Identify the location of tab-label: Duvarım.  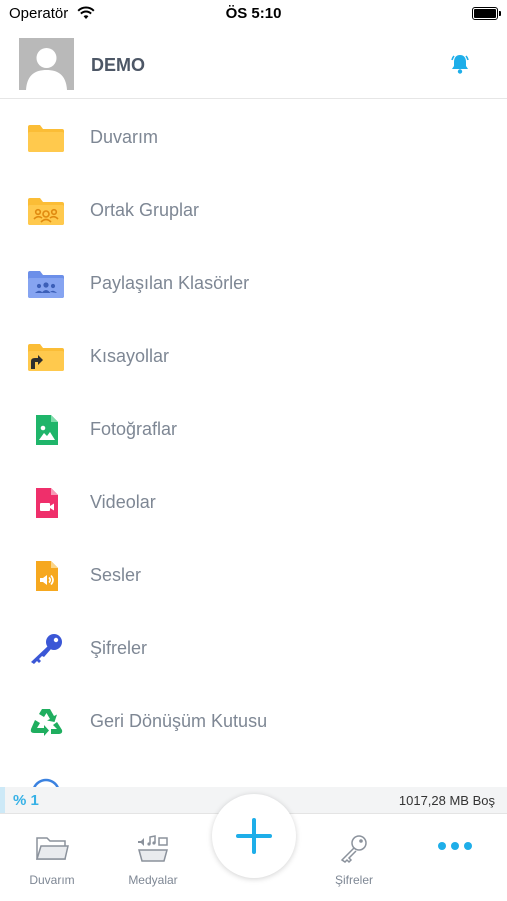
(52, 880).